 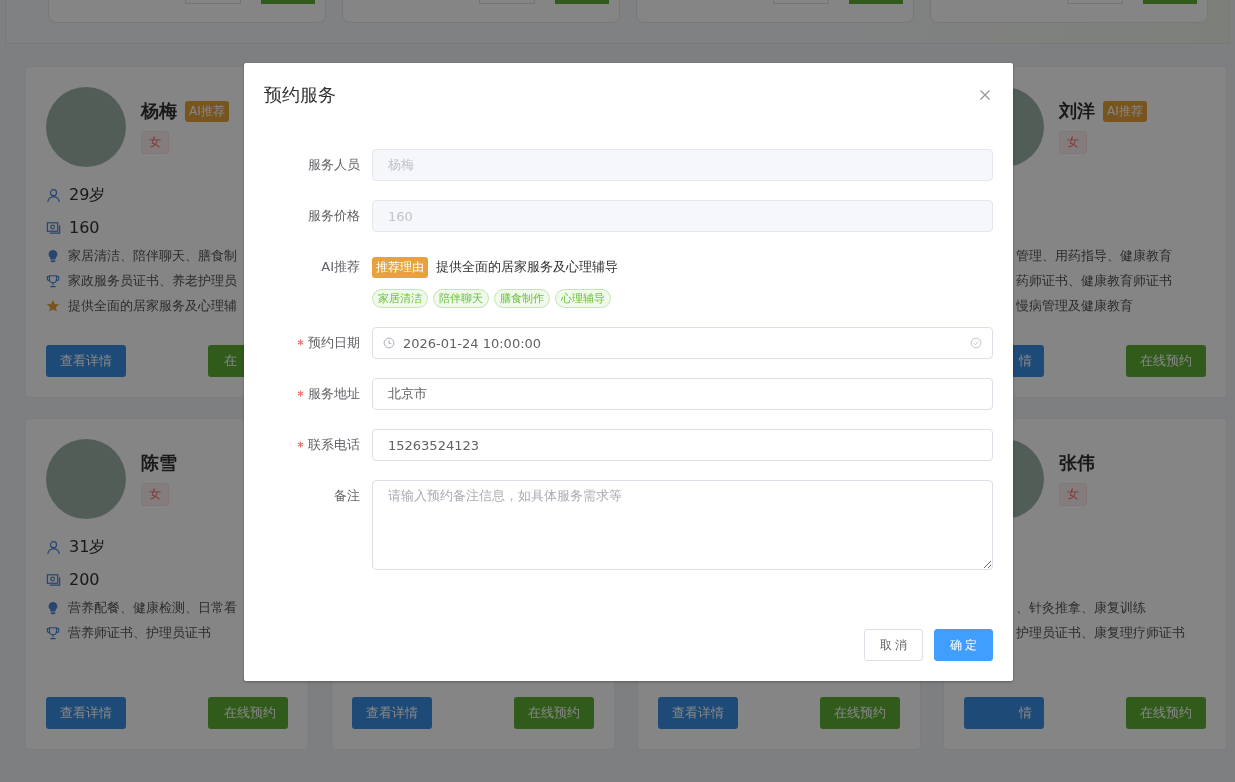 I want to click on clock-icon, so click(x=389, y=343).